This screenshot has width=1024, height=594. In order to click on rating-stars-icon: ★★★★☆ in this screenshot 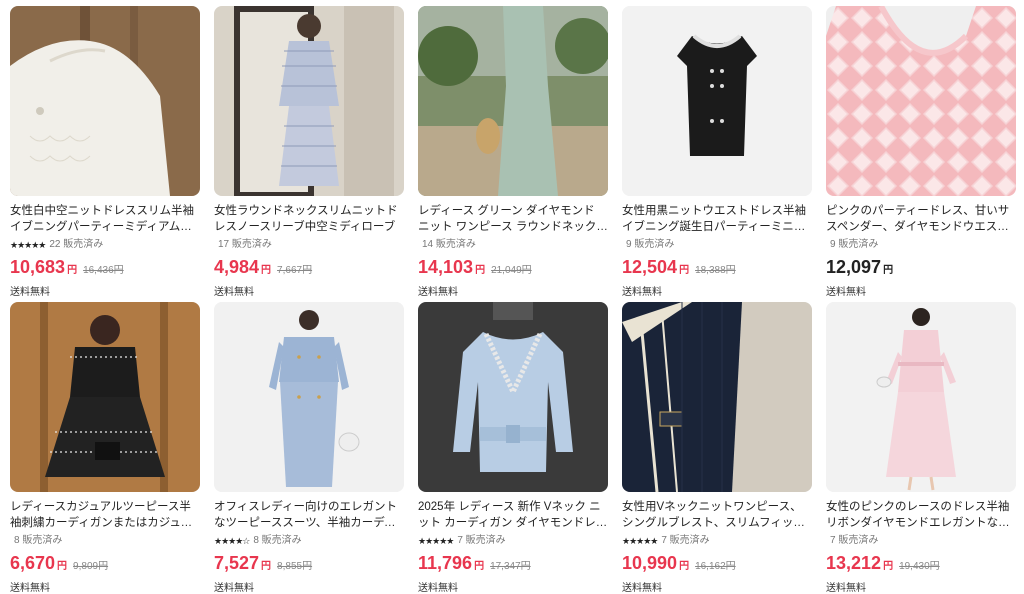, I will do `click(232, 541)`.